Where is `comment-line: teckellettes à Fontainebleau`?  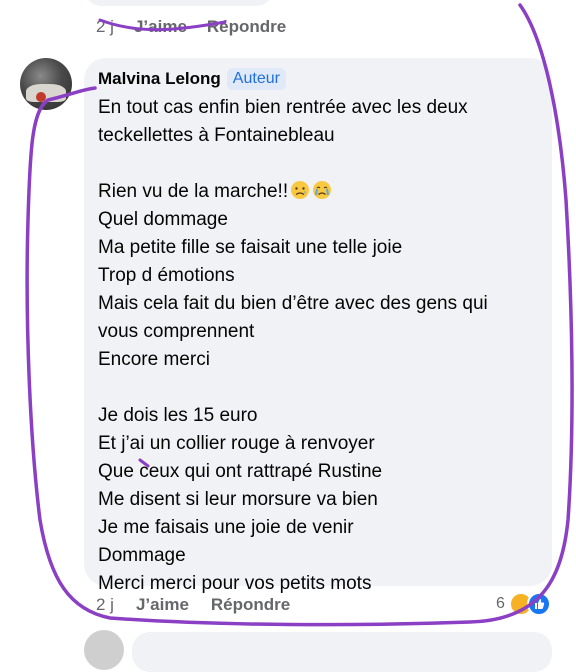 comment-line: teckellettes à Fontainebleau is located at coordinates (216, 135).